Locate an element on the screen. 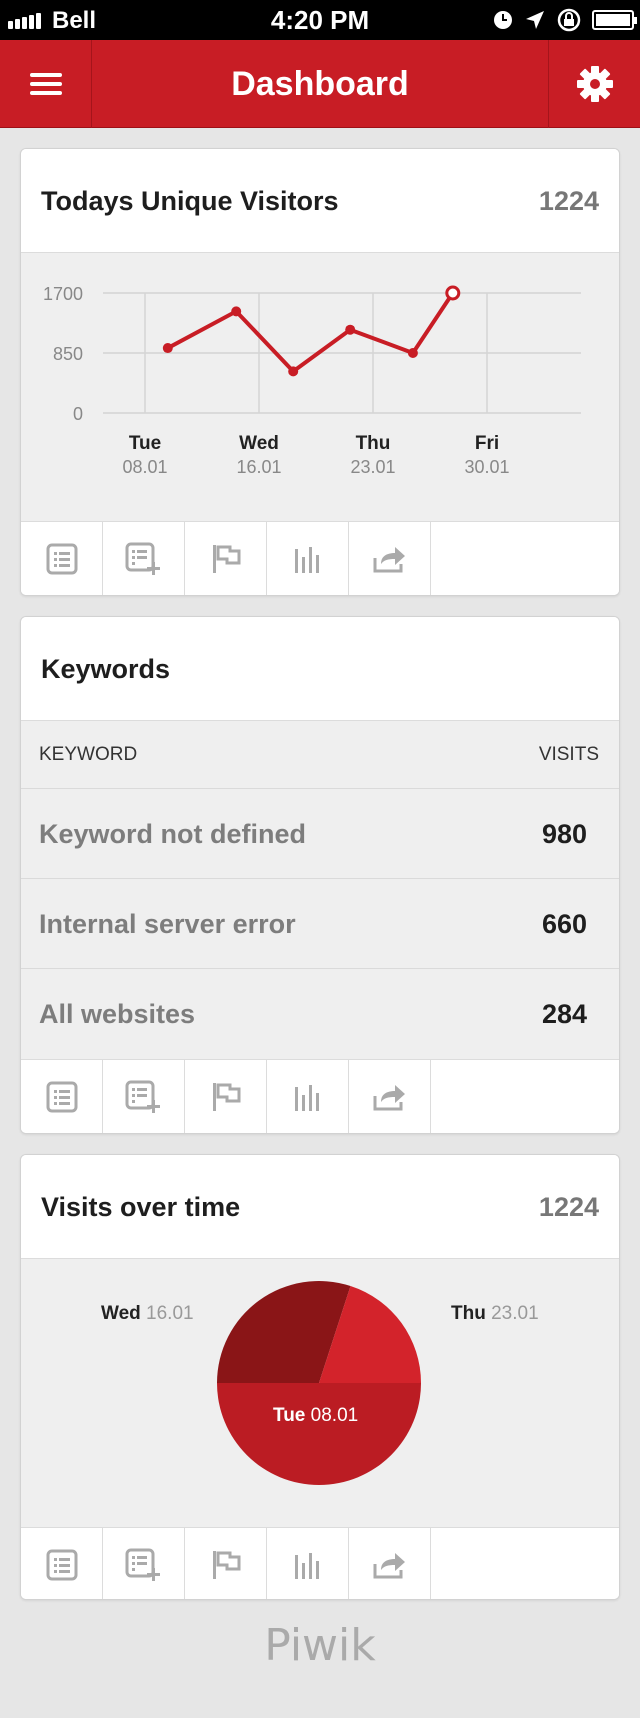  pie-label-thu: Thu 23.01 is located at coordinates (495, 1313).